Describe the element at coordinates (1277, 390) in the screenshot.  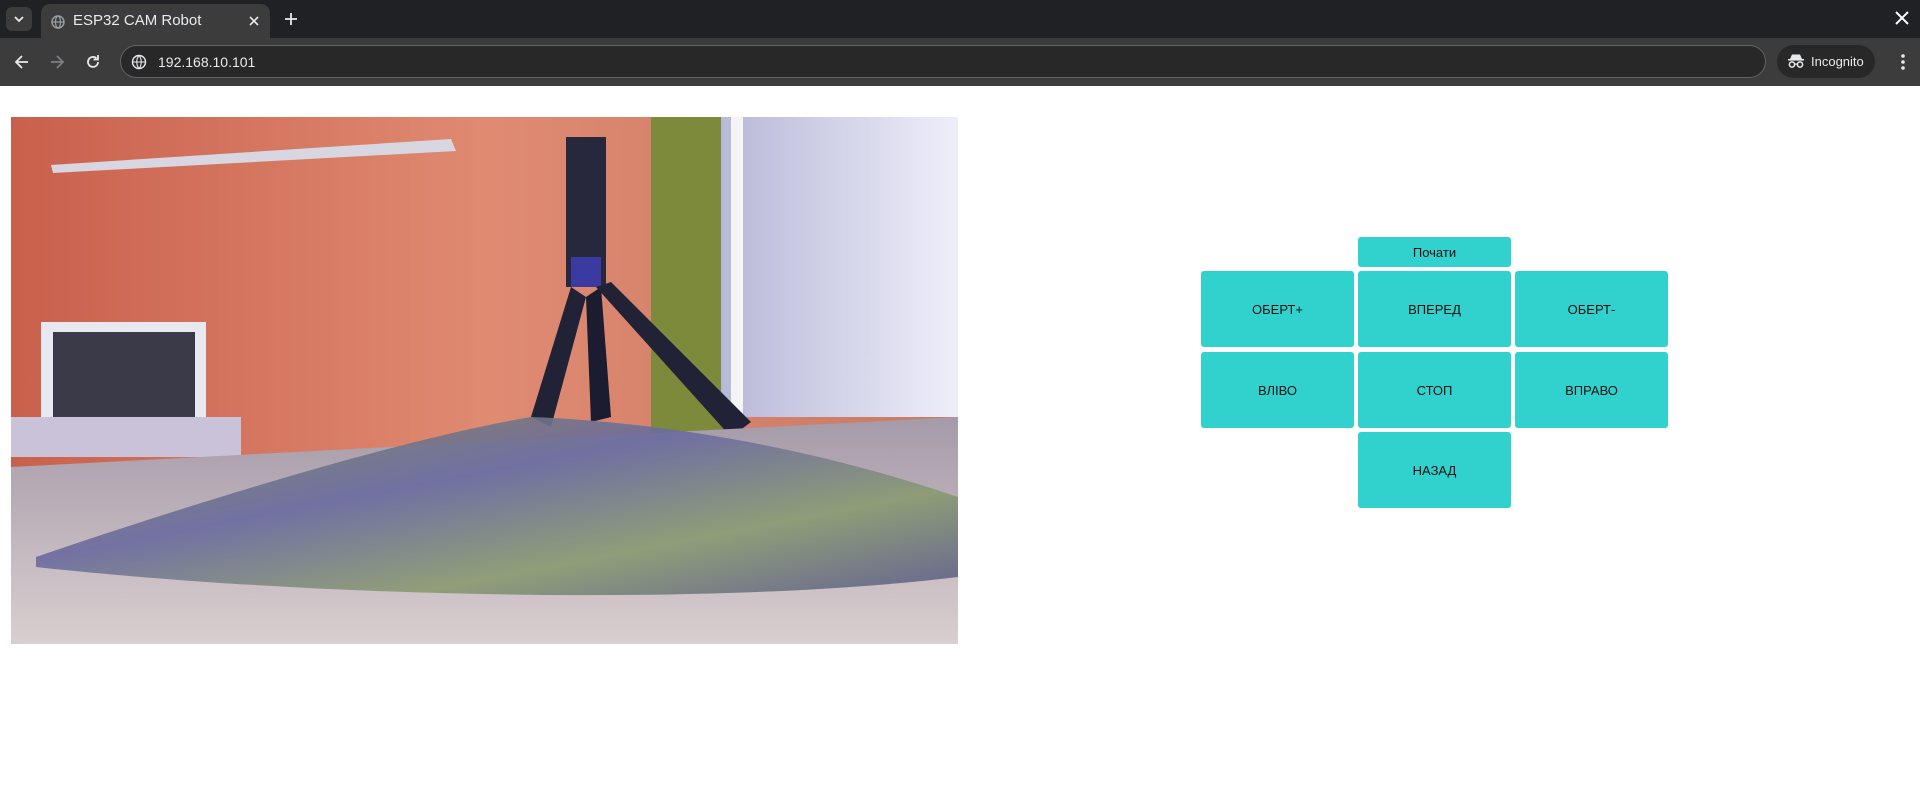
I see `left-button: ВЛІВО` at that location.